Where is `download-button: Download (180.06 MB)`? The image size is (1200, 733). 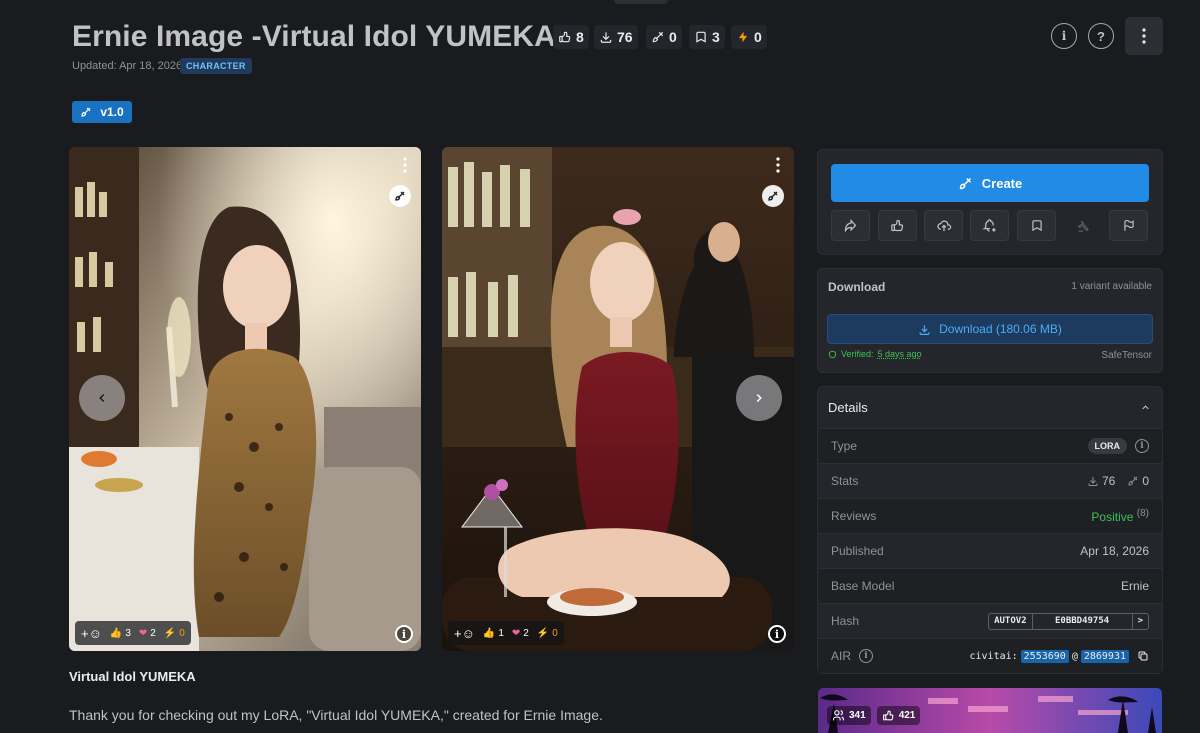 download-button: Download (180.06 MB) is located at coordinates (990, 329).